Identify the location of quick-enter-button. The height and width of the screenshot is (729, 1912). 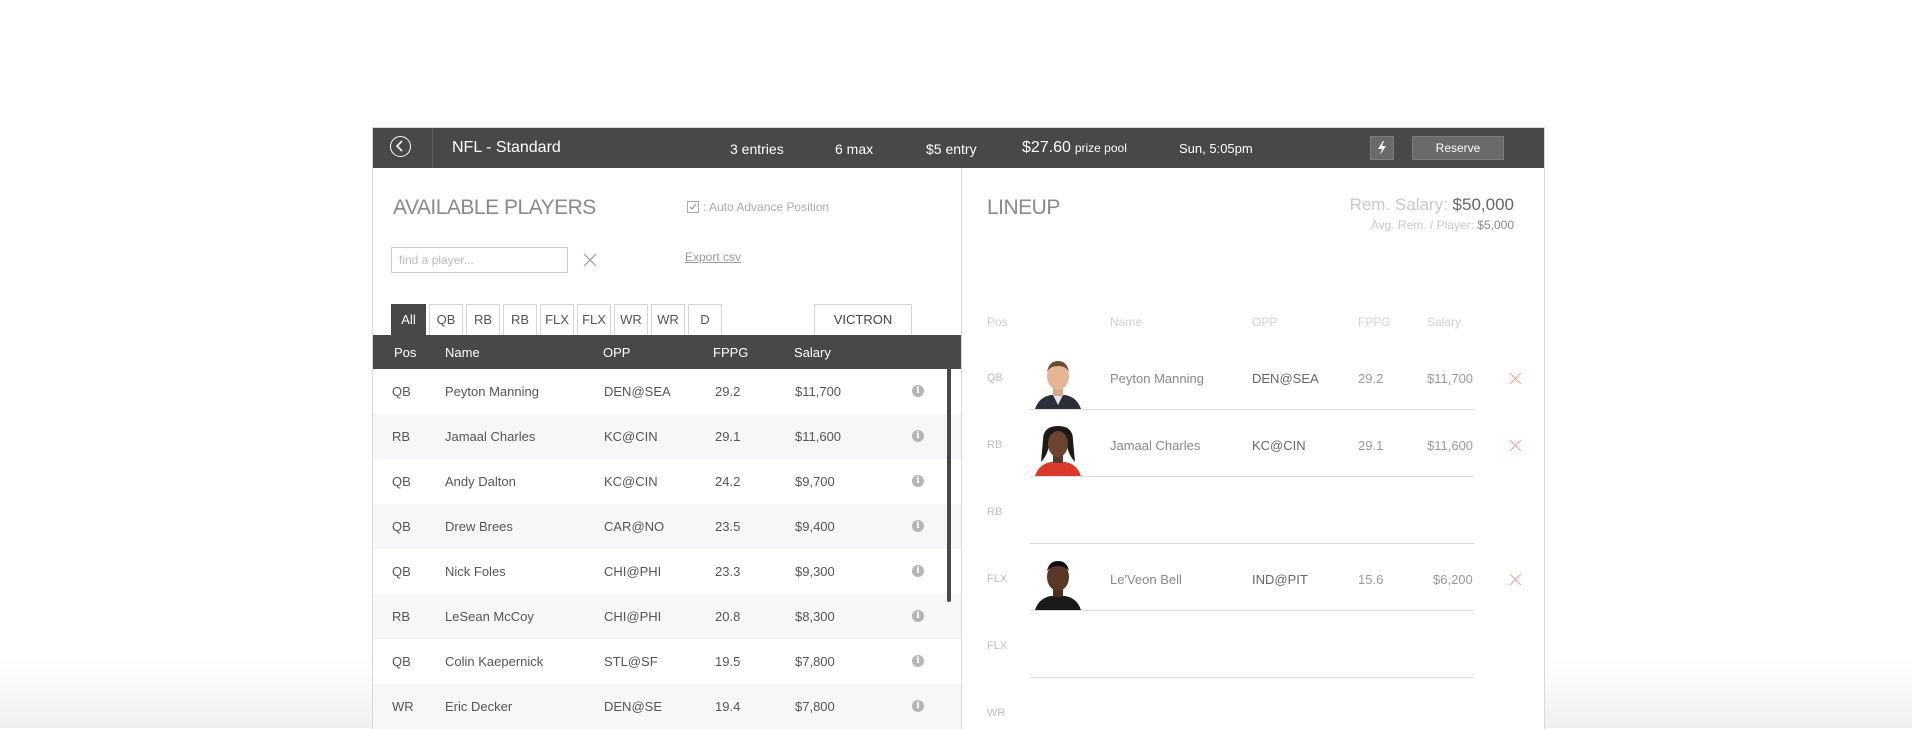
(1382, 148).